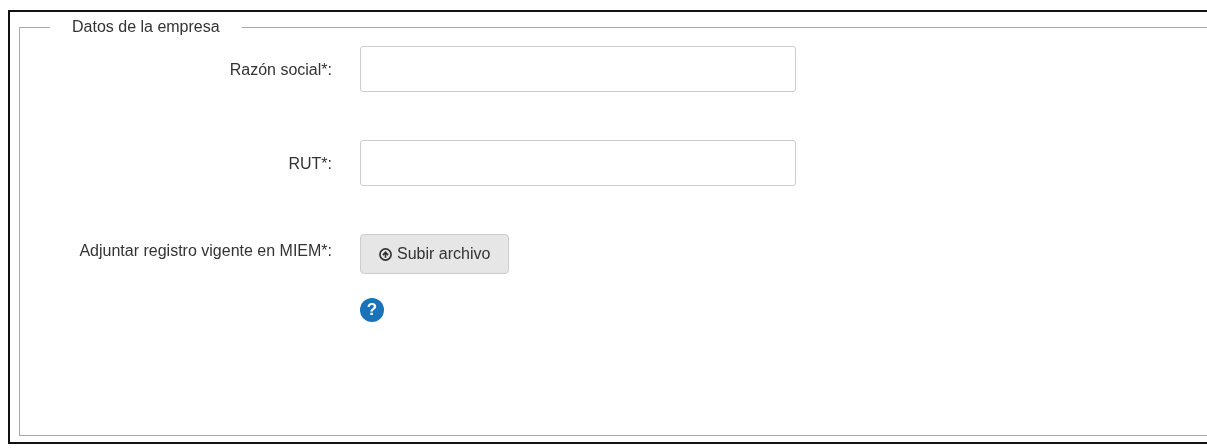  I want to click on help-icon: ?, so click(372, 310).